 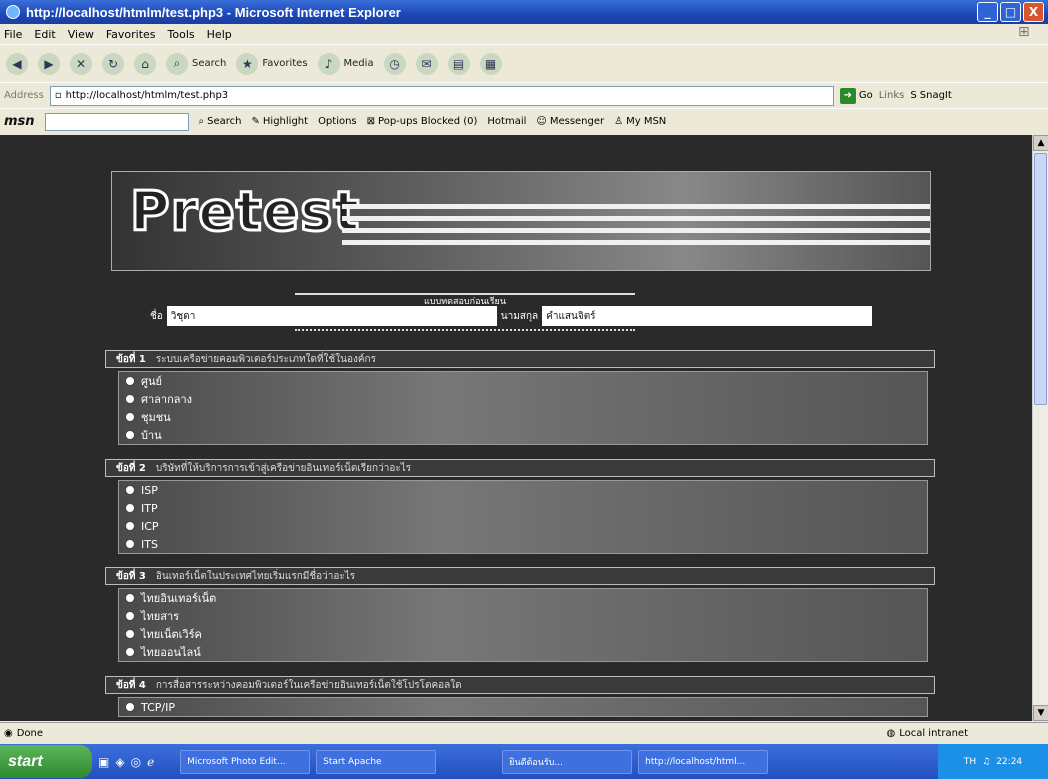 What do you see at coordinates (856, 95) in the screenshot?
I see `go-button: ➜ Go` at bounding box center [856, 95].